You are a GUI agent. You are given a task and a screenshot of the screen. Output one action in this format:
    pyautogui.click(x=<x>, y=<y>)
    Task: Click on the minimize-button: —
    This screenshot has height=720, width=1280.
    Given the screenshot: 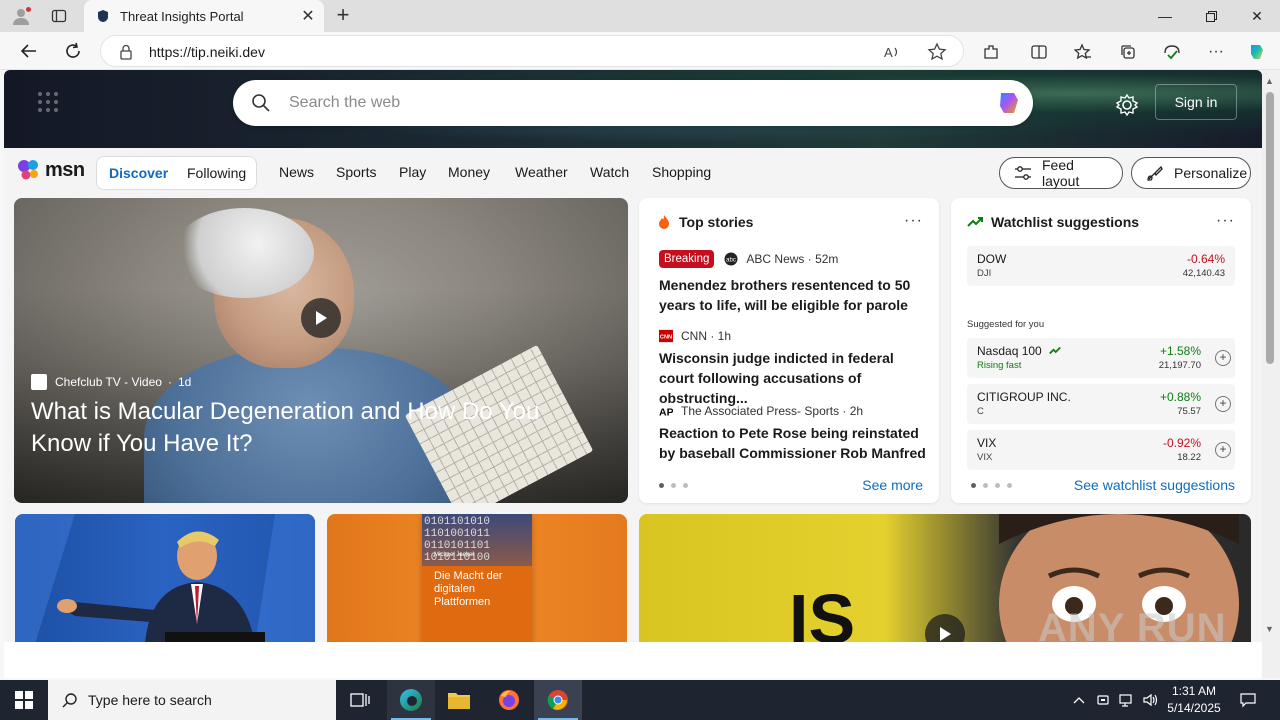 What is the action you would take?
    pyautogui.click(x=1165, y=16)
    